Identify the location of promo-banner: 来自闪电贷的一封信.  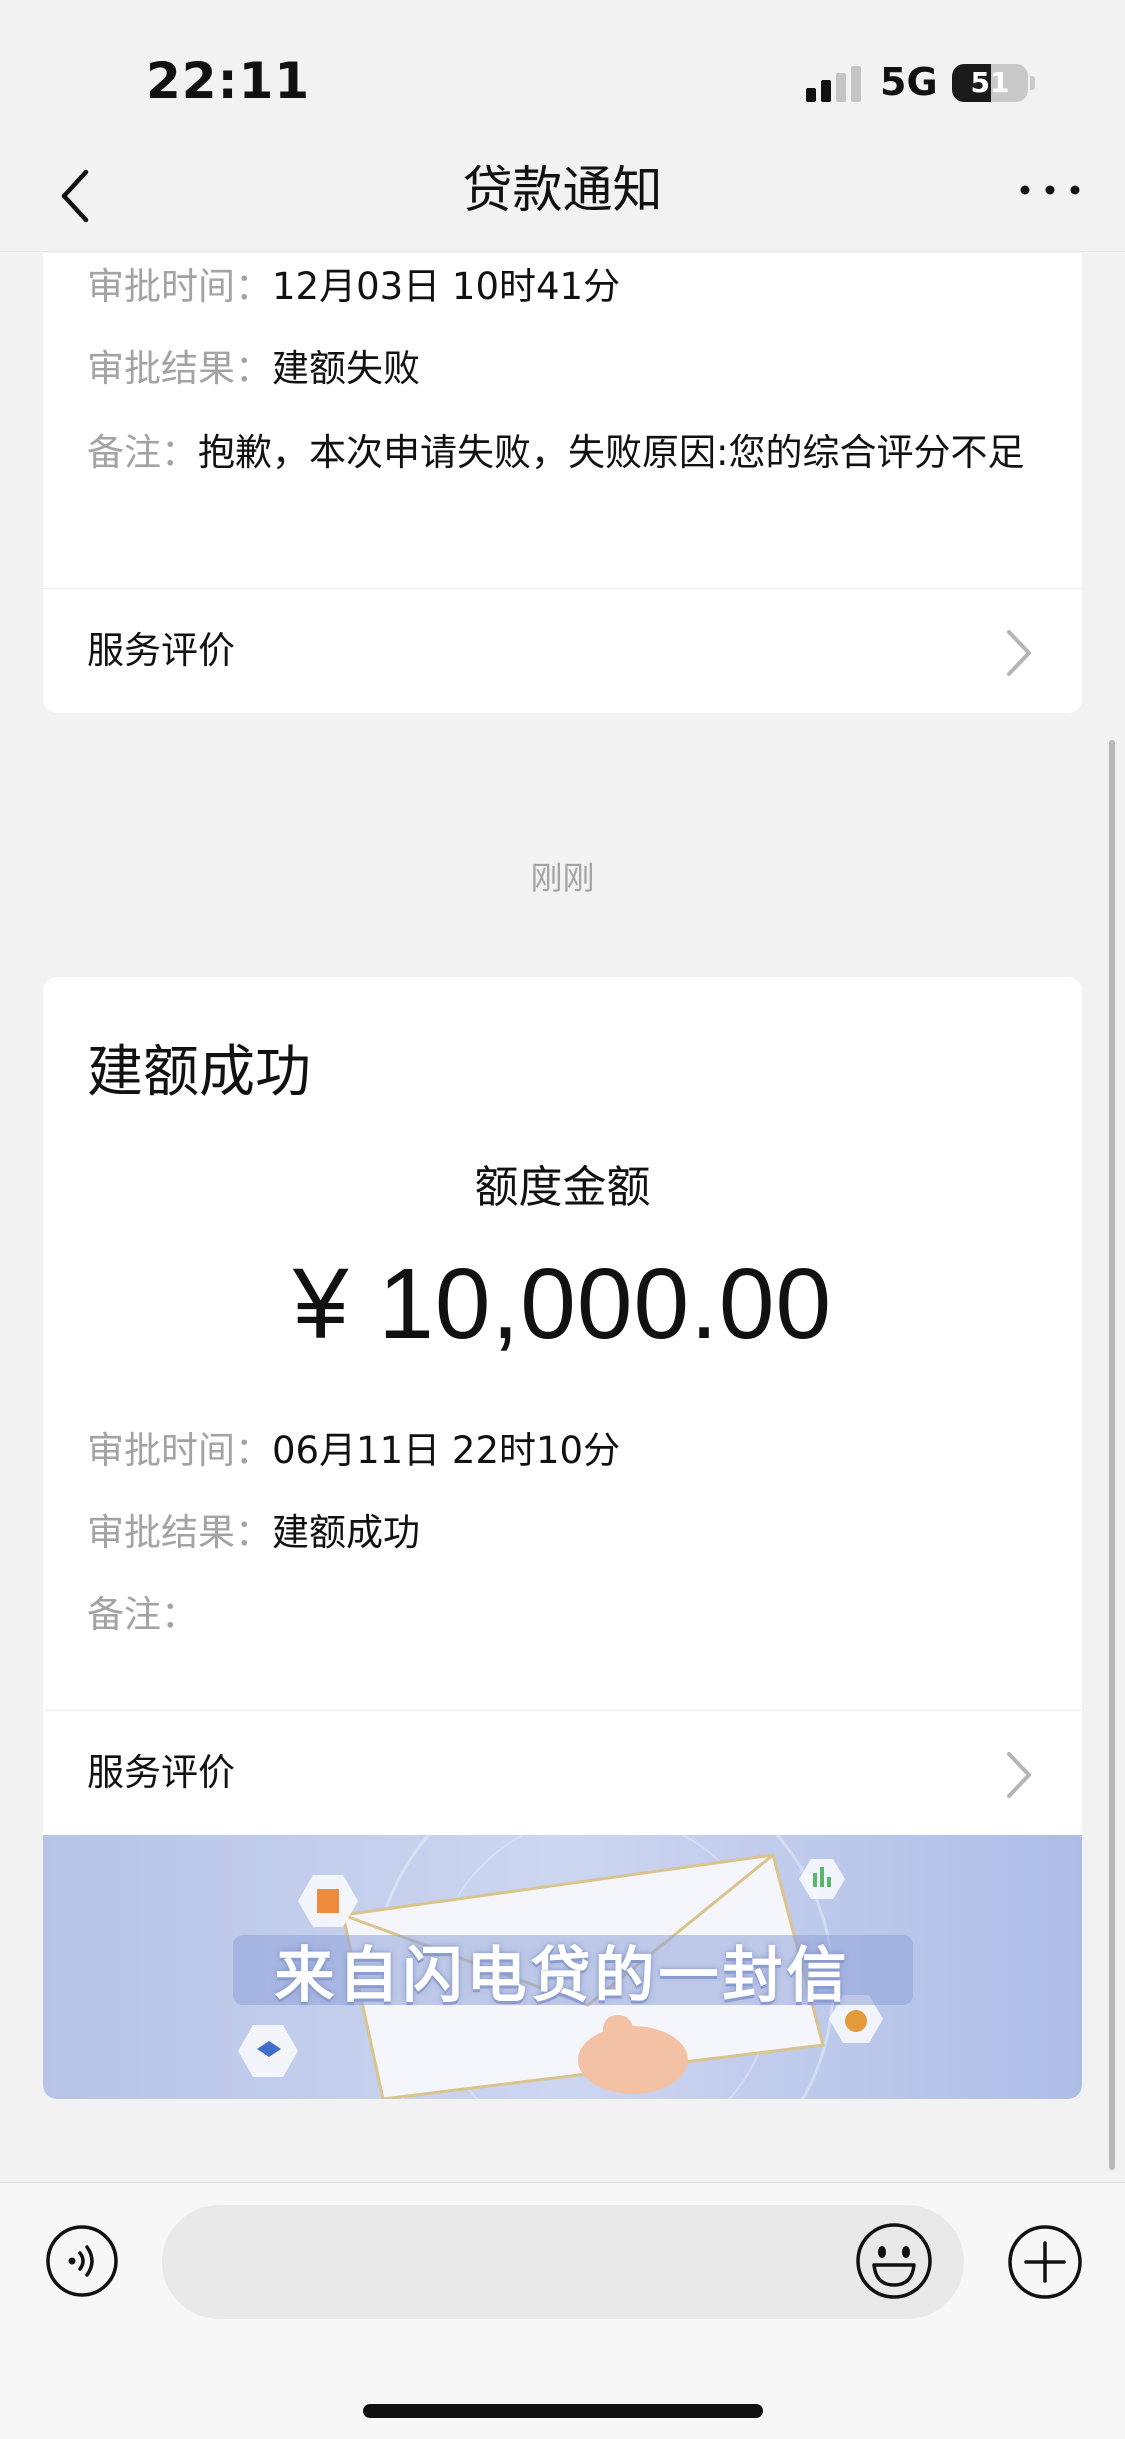
(562, 1967).